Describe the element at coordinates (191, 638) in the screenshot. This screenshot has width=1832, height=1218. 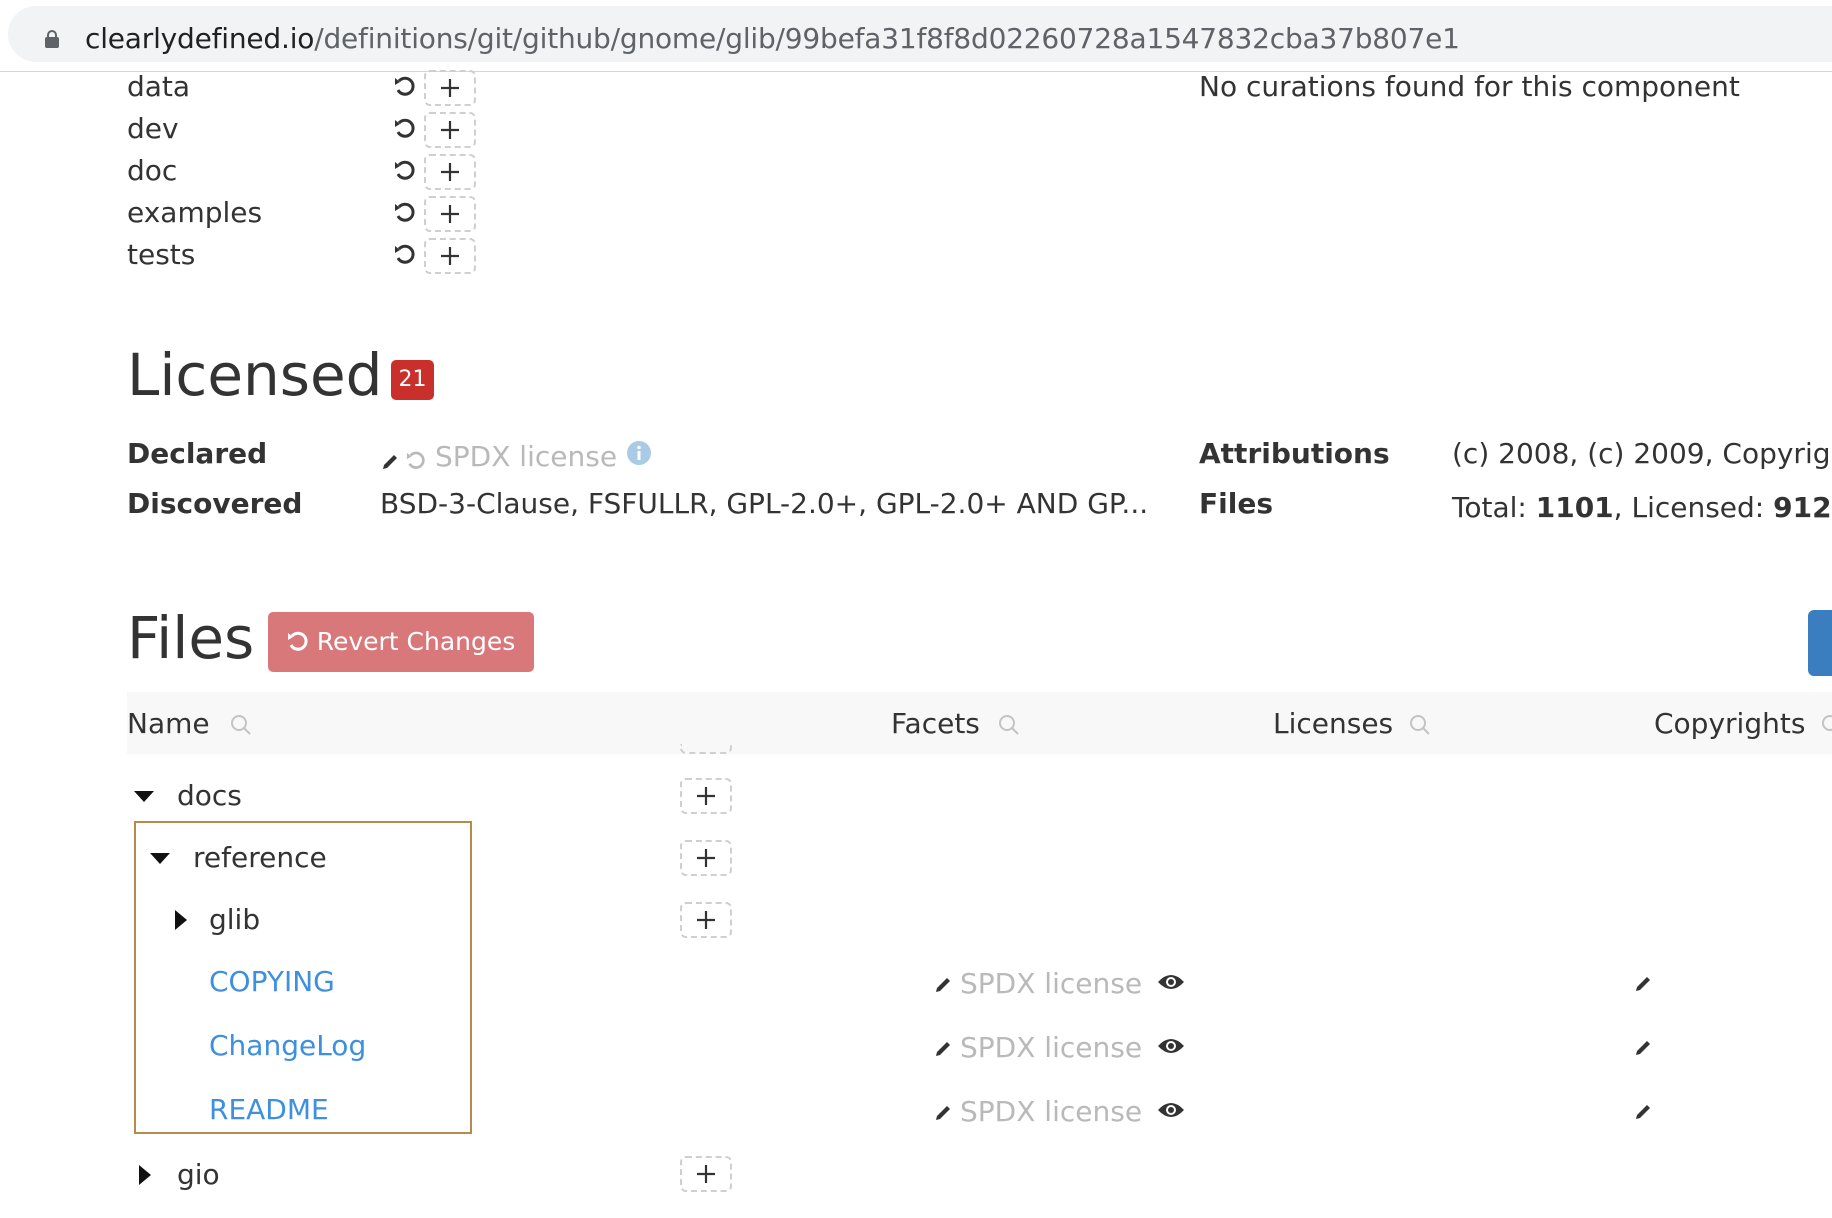
I see `files-heading: Files` at that location.